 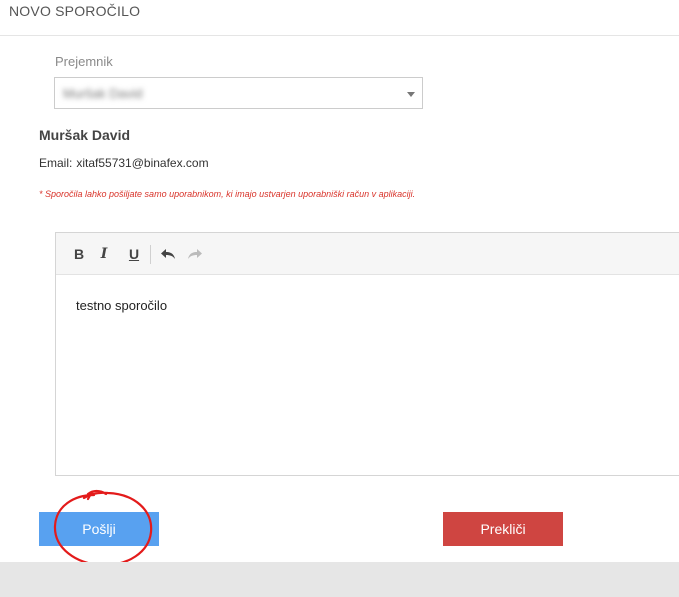 I want to click on toolbar-divider, so click(x=150, y=254).